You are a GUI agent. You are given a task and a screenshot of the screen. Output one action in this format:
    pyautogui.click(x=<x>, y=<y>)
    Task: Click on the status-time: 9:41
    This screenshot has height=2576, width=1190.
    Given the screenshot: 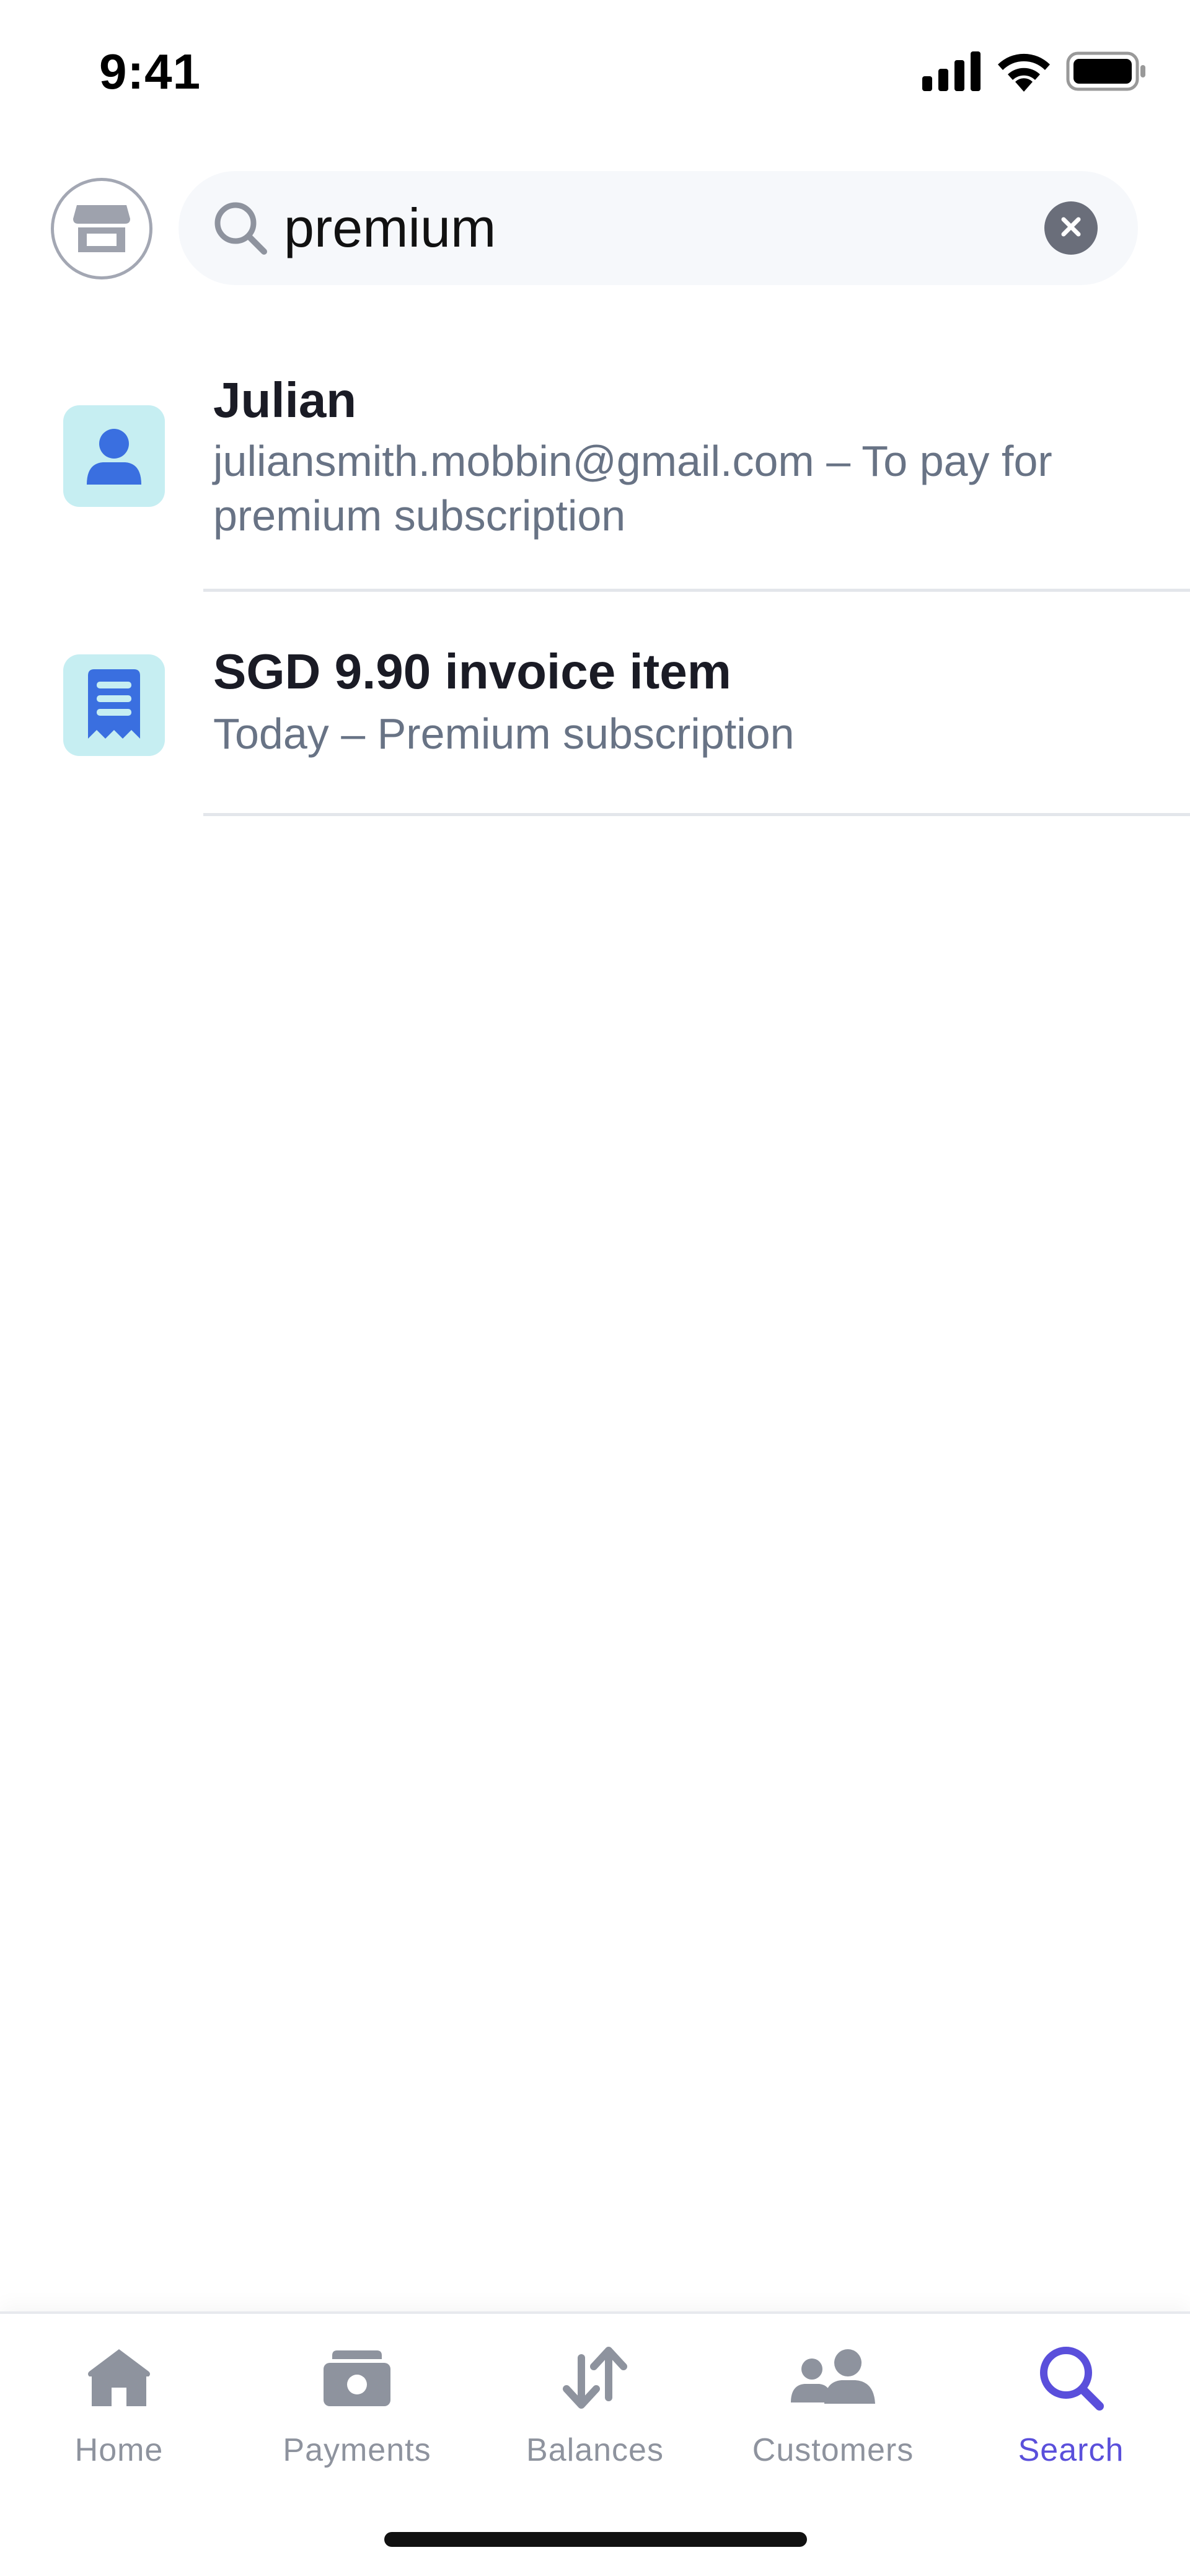 What is the action you would take?
    pyautogui.click(x=150, y=71)
    